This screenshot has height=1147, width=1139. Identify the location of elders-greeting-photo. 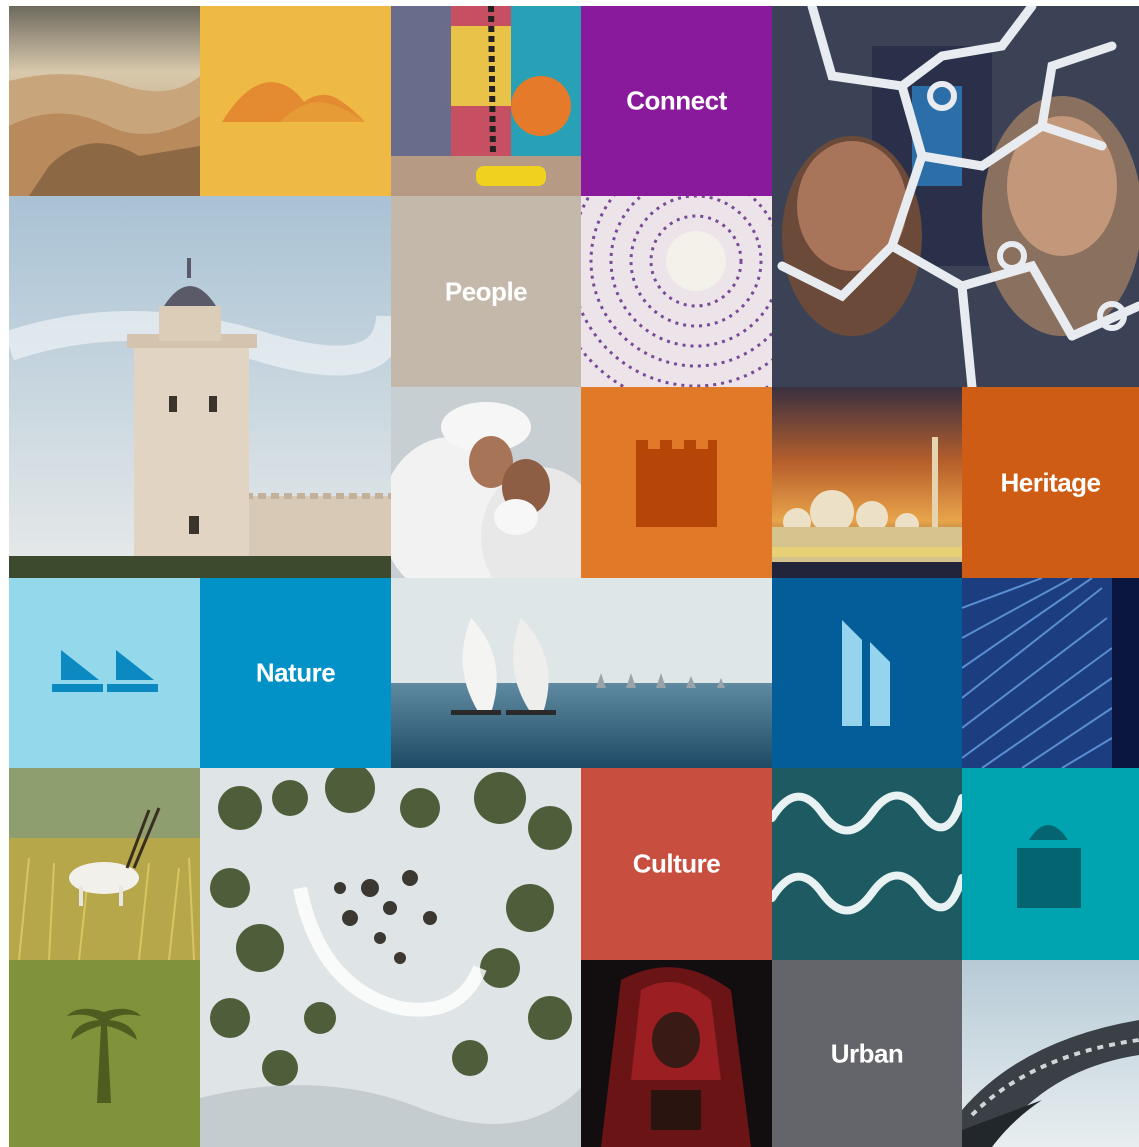
(486, 482).